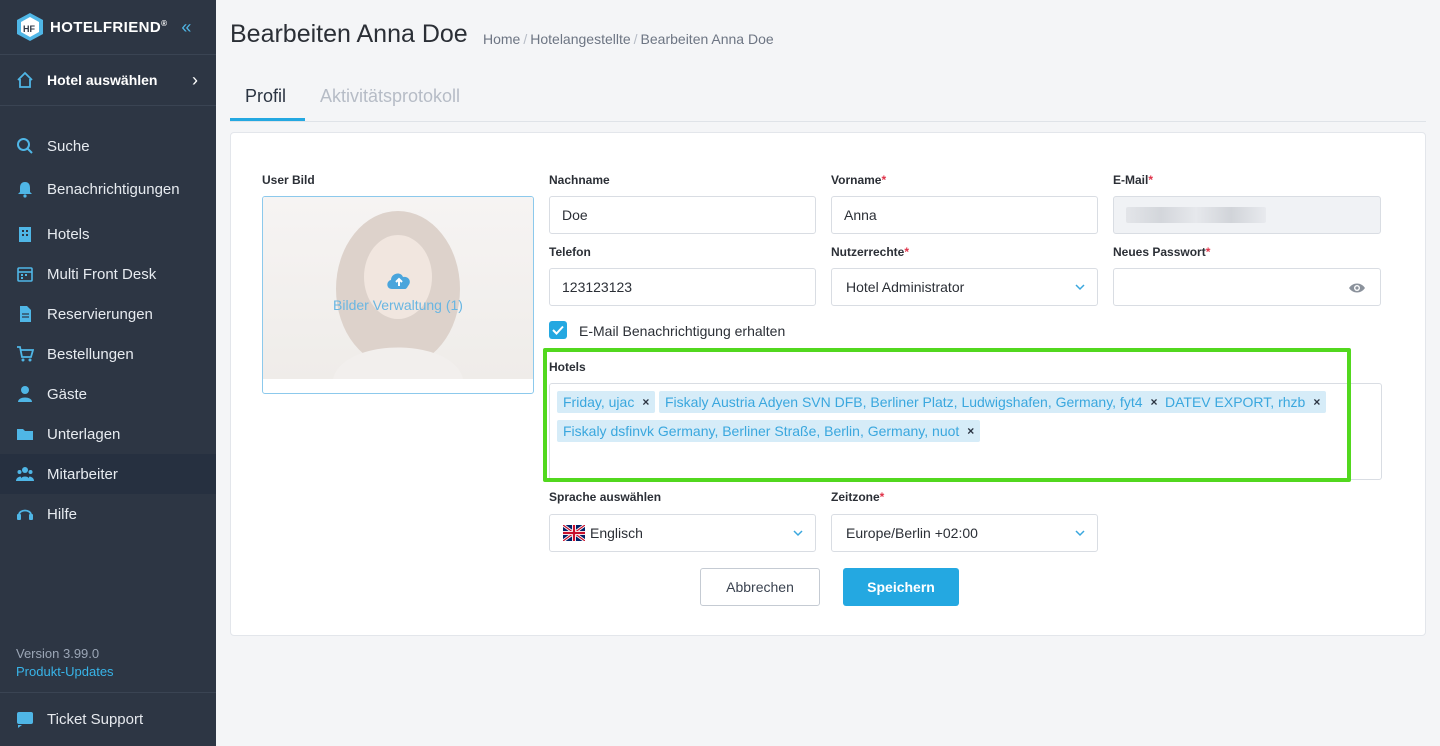 The height and width of the screenshot is (746, 1440). Describe the element at coordinates (760, 587) in the screenshot. I see `cancel-button: Abbrechen` at that location.